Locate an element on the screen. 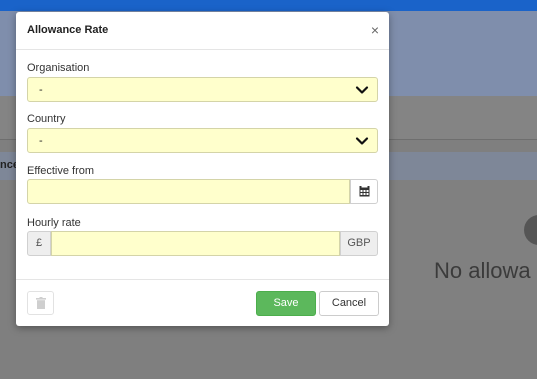 This screenshot has height=379, width=537. date-picker-button is located at coordinates (364, 191).